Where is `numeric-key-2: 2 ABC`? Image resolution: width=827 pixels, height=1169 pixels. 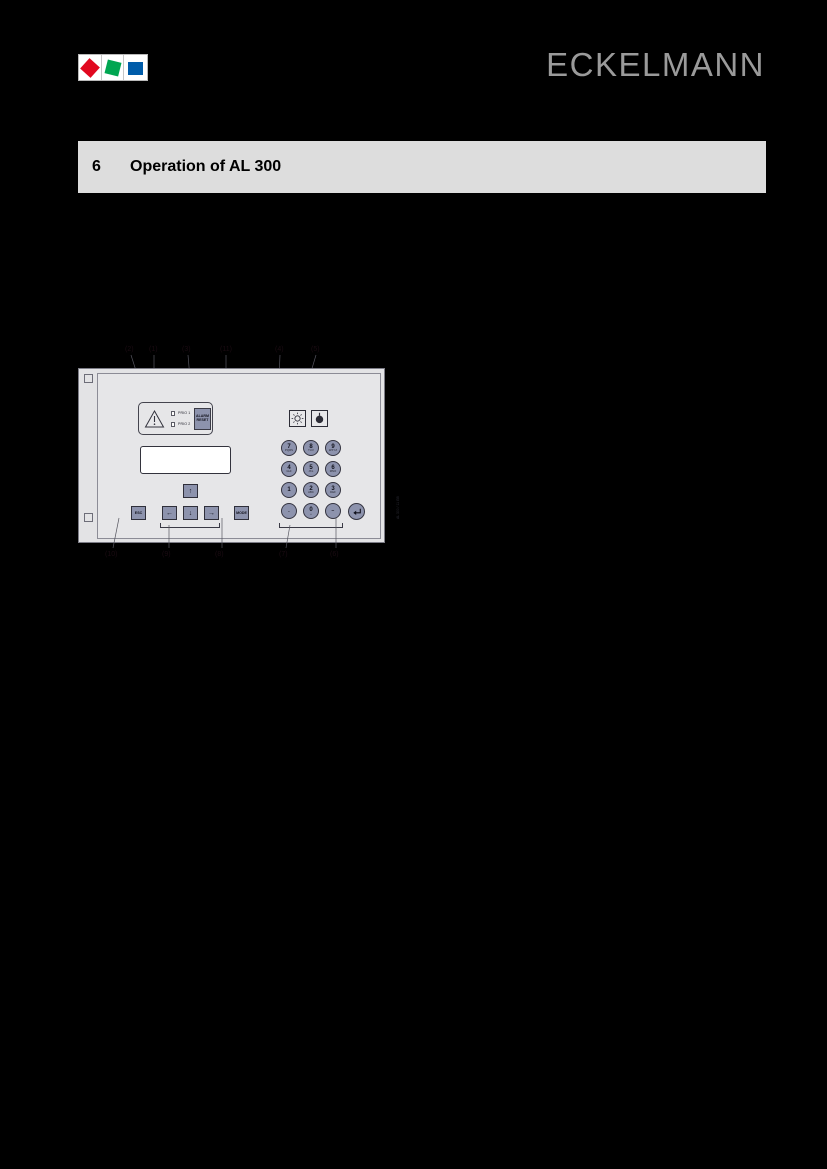
numeric-key-2: 2 ABC is located at coordinates (311, 490).